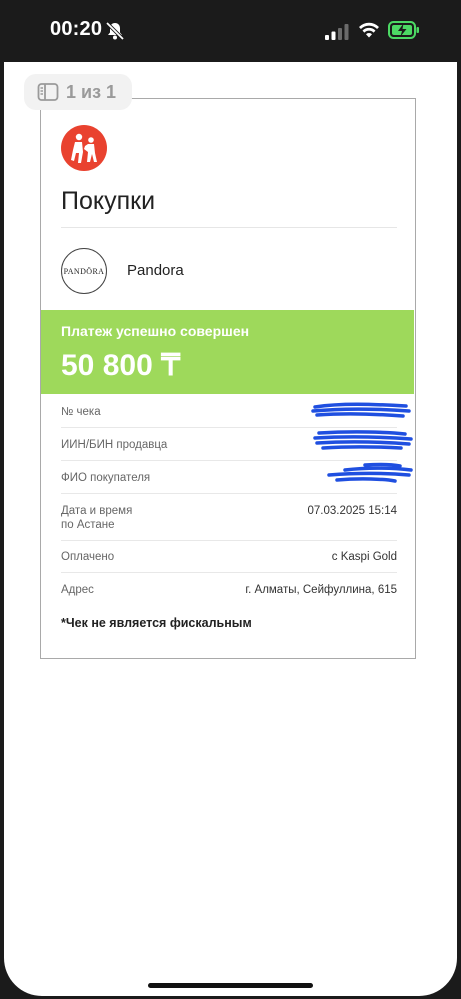  What do you see at coordinates (96, 518) in the screenshot?
I see `detail-label: Дата и время по Астане` at bounding box center [96, 518].